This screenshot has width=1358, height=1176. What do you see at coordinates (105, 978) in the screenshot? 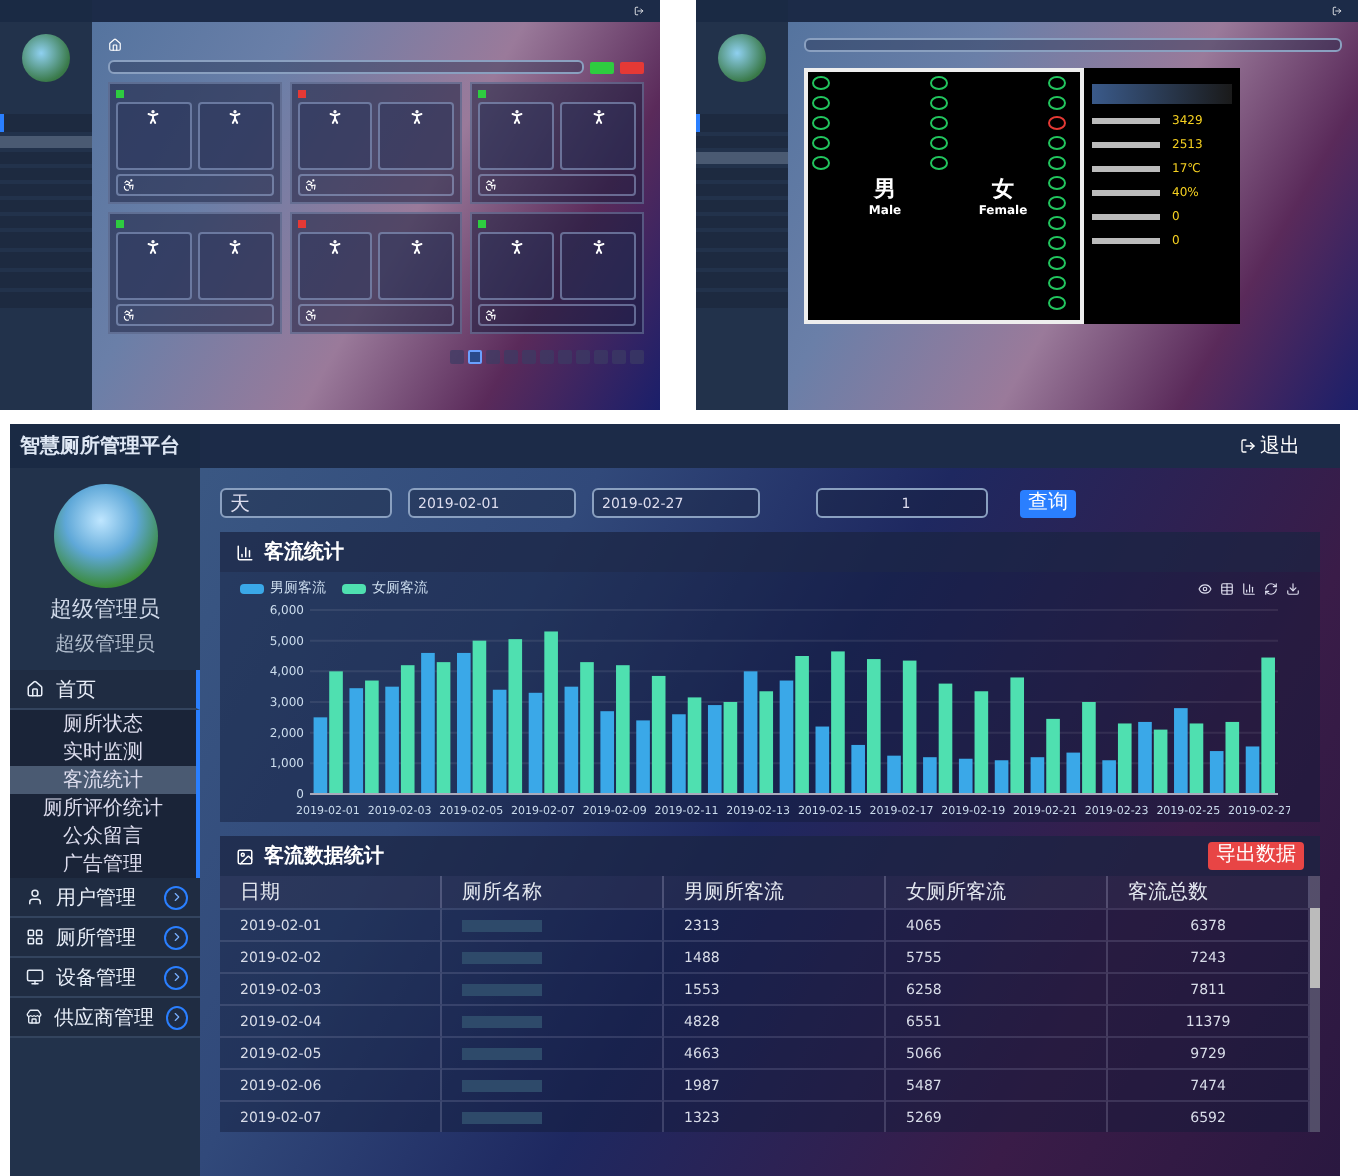
I see `nav-item: 设备管理` at bounding box center [105, 978].